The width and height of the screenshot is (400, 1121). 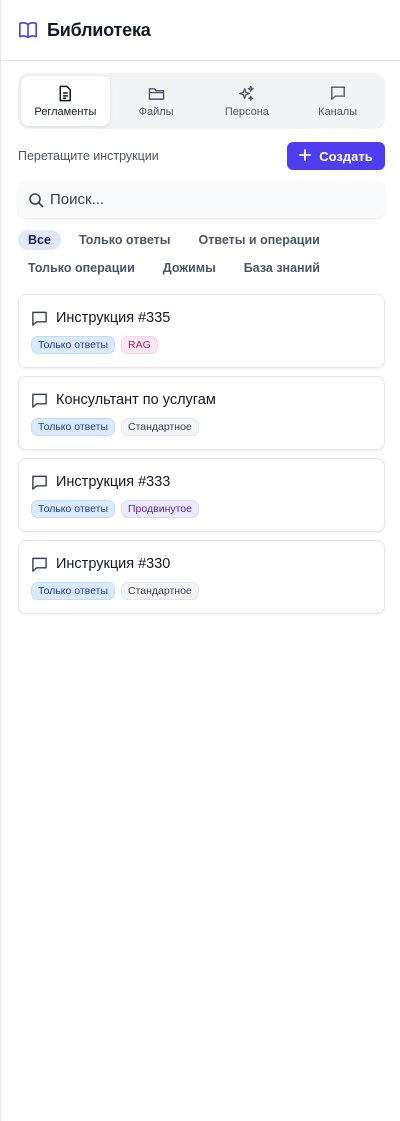 What do you see at coordinates (125, 240) in the screenshot?
I see `filter-answers-only: Только ответы` at bounding box center [125, 240].